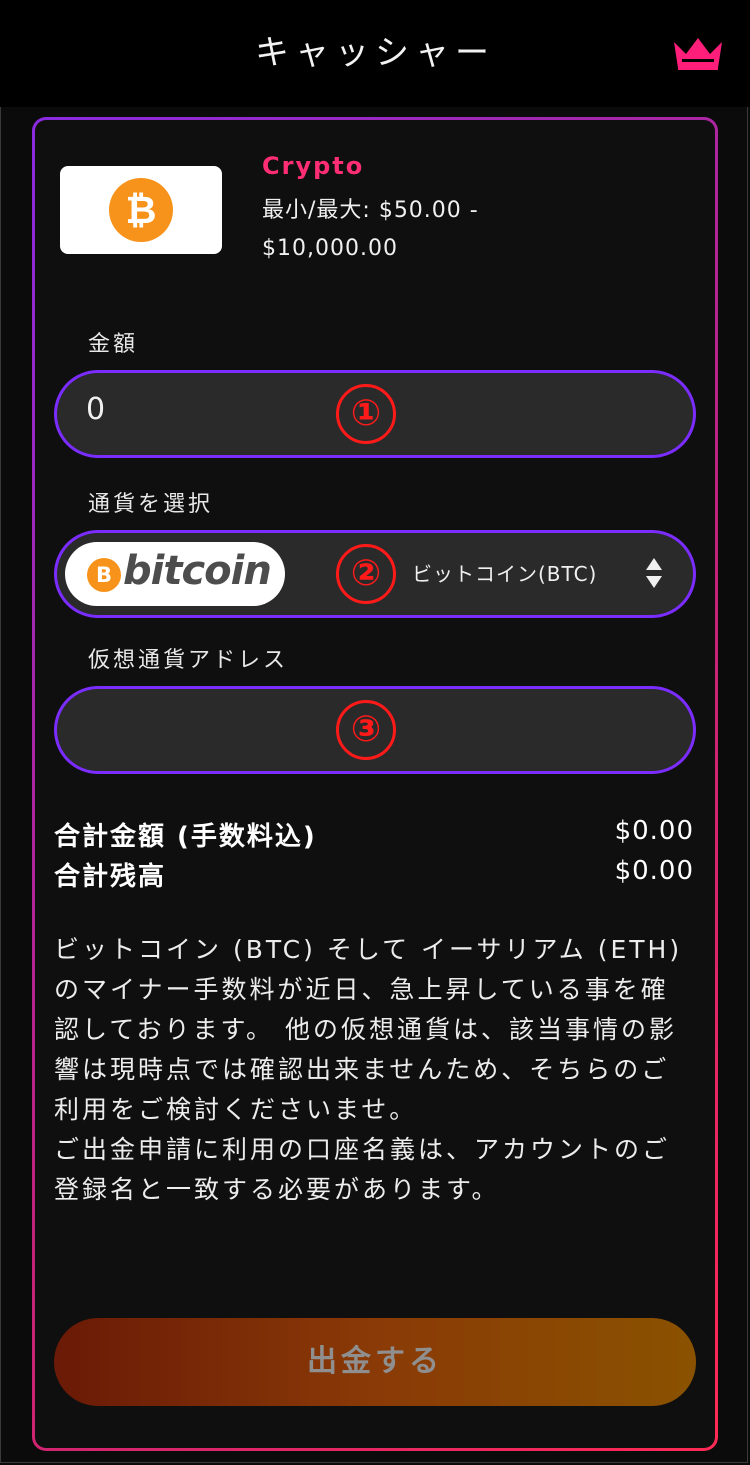 This screenshot has height=1465, width=750. I want to click on amount-value: 0, so click(95, 409).